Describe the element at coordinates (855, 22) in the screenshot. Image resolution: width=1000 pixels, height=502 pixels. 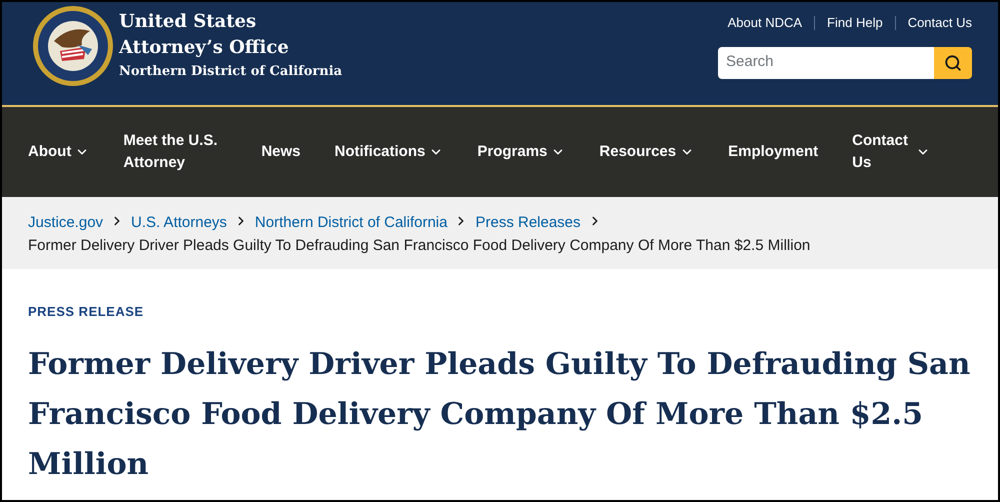
I see `utility-link: Find Help` at that location.